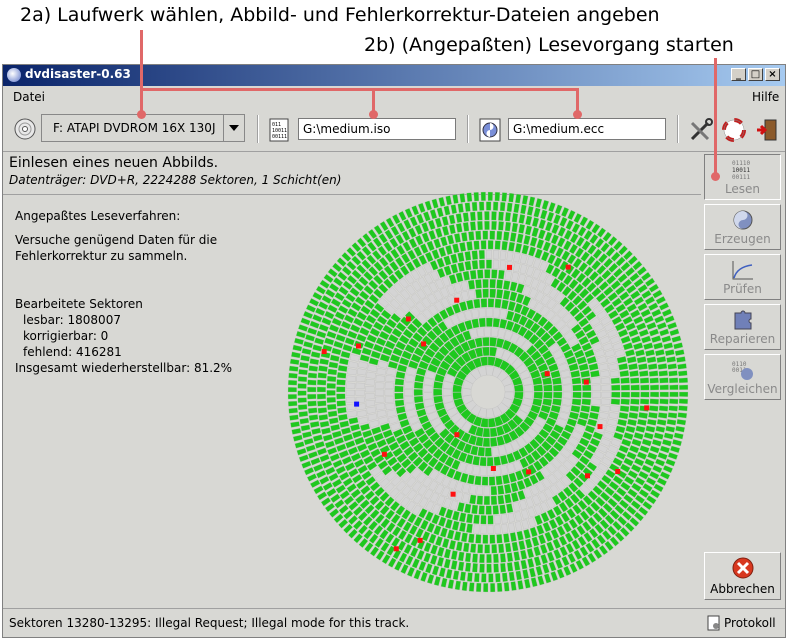 Image resolution: width=788 pixels, height=640 pixels. What do you see at coordinates (734, 130) in the screenshot?
I see `help-lifebuoy-icon` at bounding box center [734, 130].